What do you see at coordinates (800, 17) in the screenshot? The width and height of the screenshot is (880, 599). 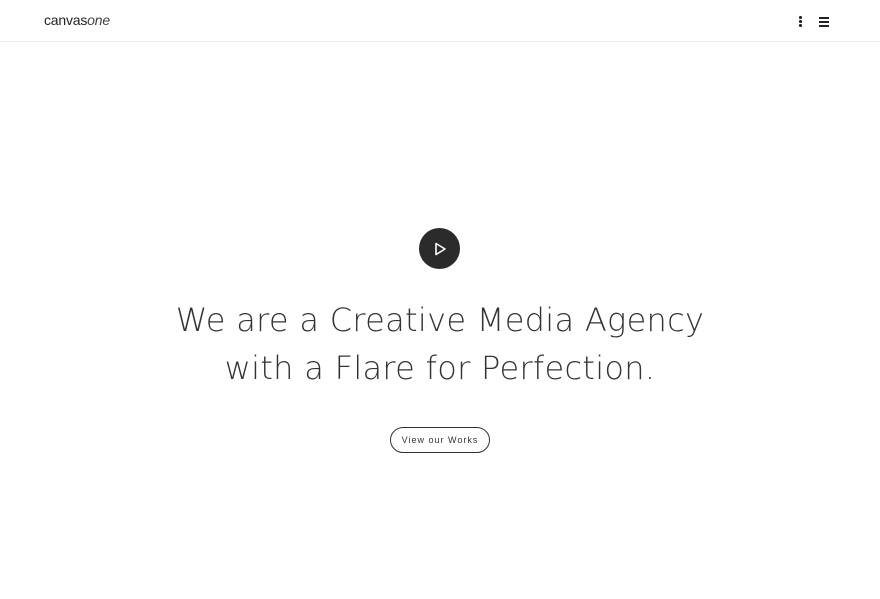 I see `vertical-dots-icon` at bounding box center [800, 17].